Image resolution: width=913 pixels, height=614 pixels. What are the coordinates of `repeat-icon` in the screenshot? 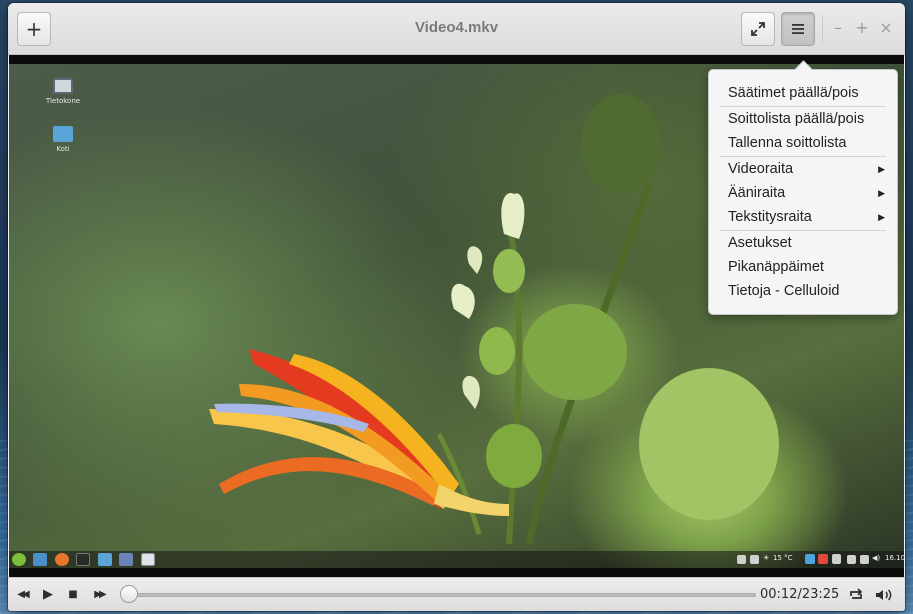 It's located at (856, 593).